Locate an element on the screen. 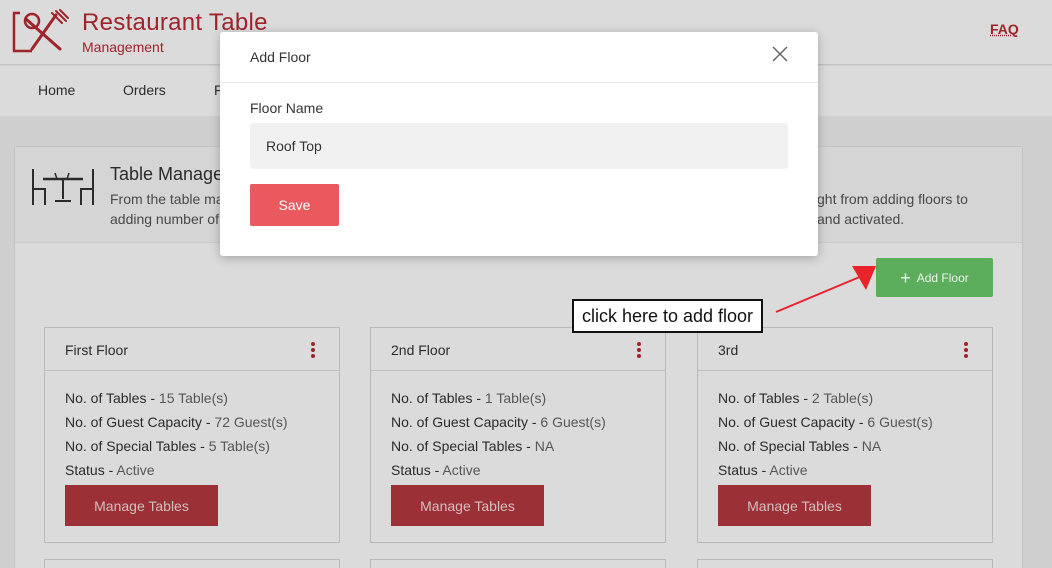 The width and height of the screenshot is (1052, 568). floor-name-input is located at coordinates (519, 146).